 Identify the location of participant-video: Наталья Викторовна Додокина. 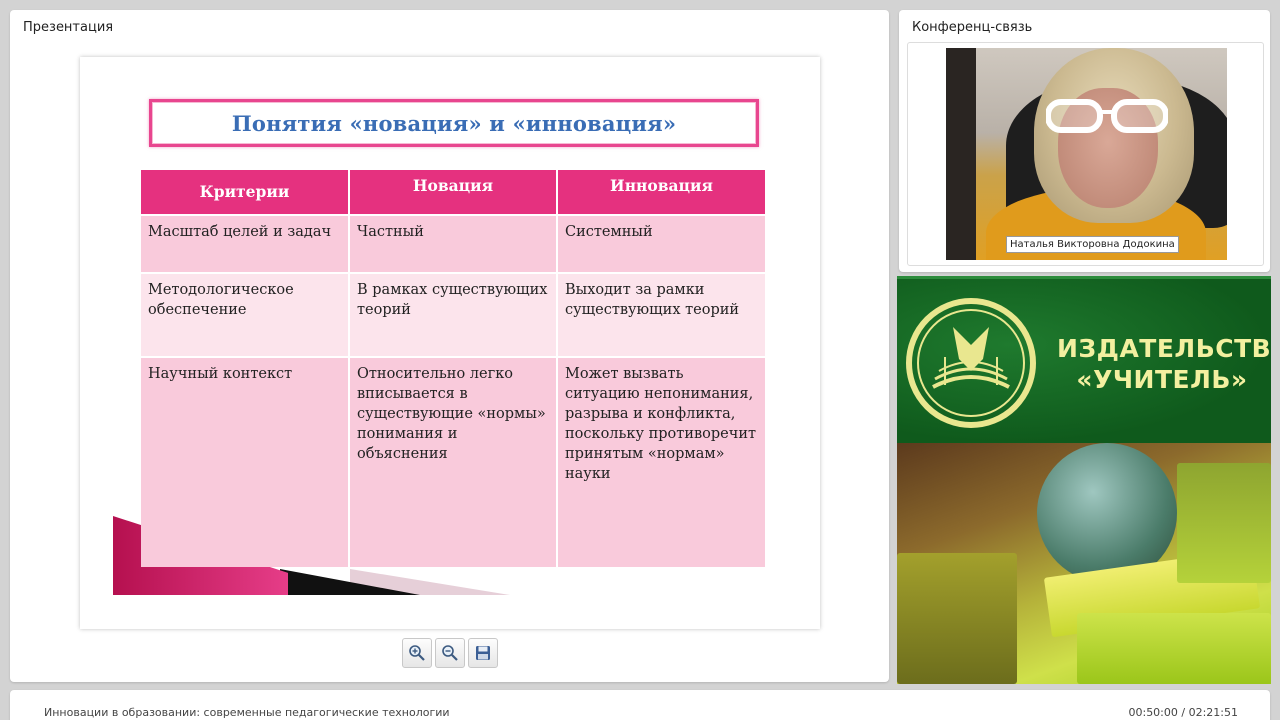
(1086, 154).